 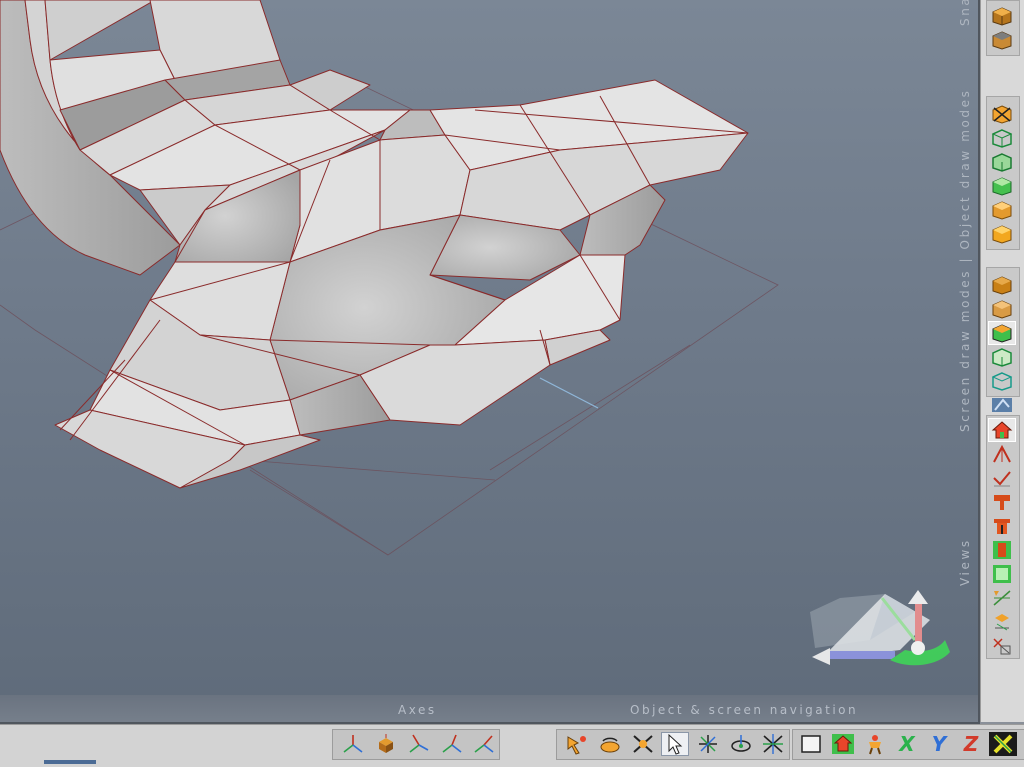 I want to click on view-grid-icon, so click(x=1002, y=478).